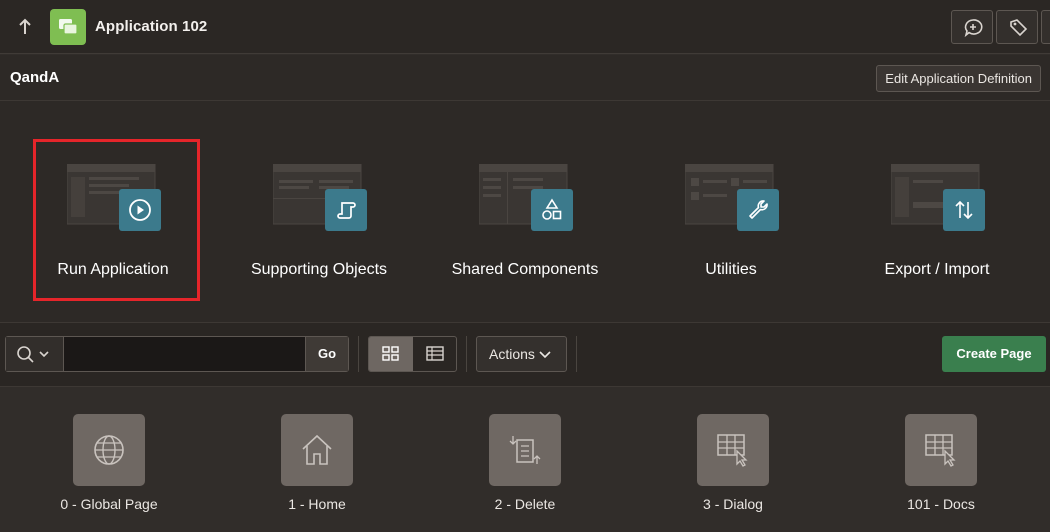  What do you see at coordinates (525, 78) in the screenshot?
I see `application-header: QandA Edit Application Definition` at bounding box center [525, 78].